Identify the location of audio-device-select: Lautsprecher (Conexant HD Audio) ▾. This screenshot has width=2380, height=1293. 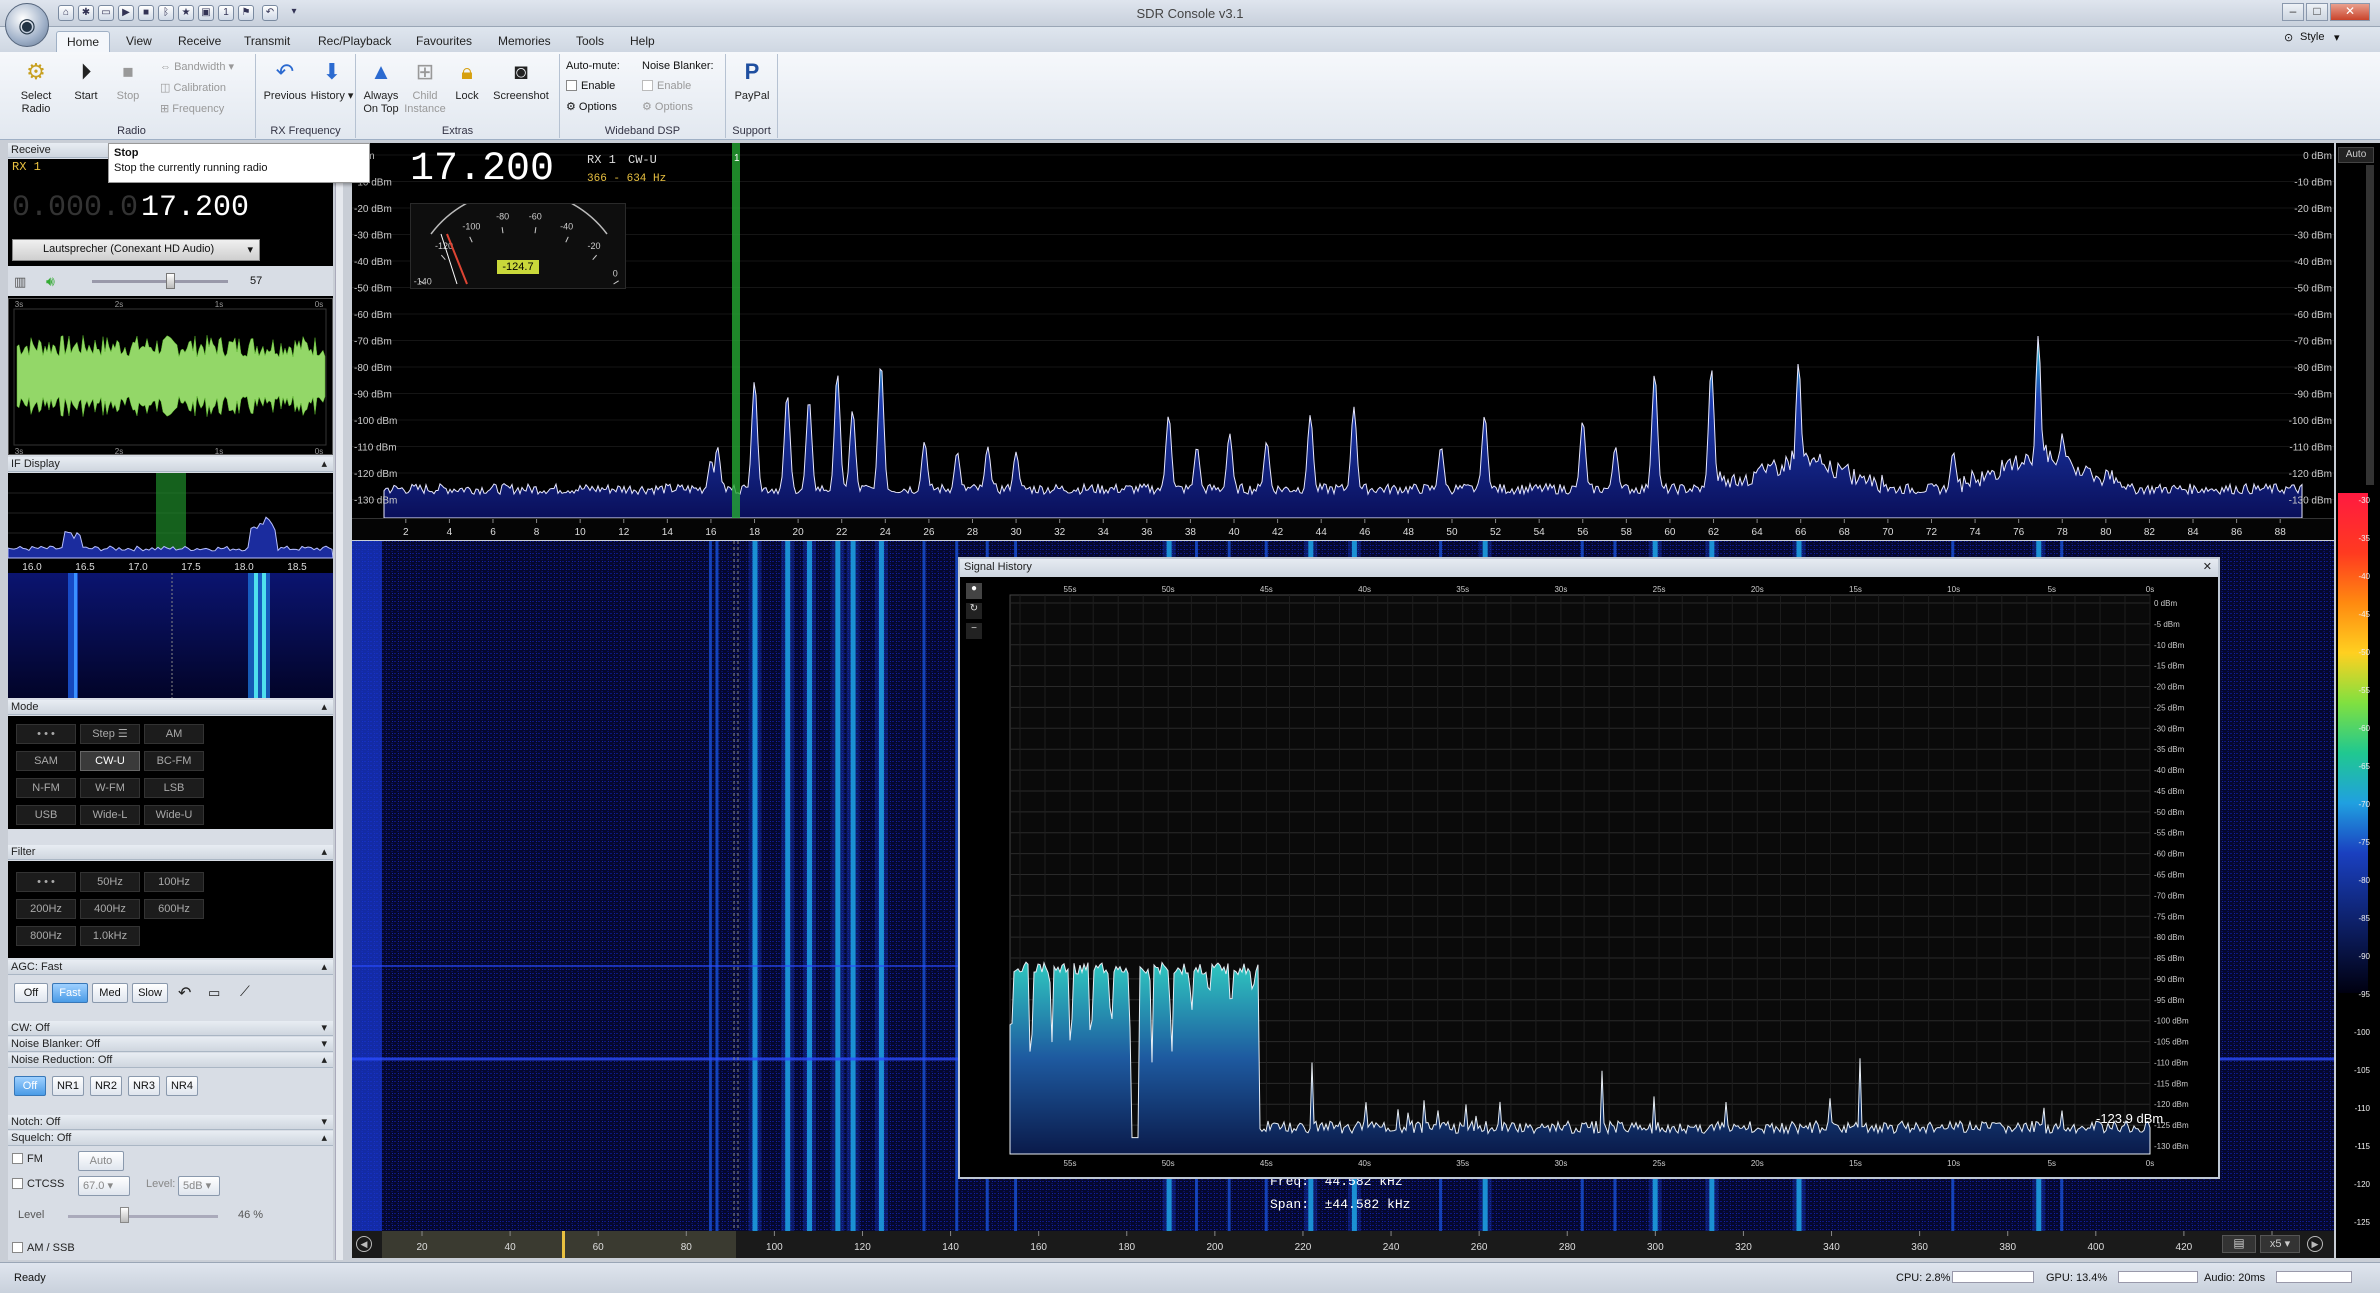
(136, 250).